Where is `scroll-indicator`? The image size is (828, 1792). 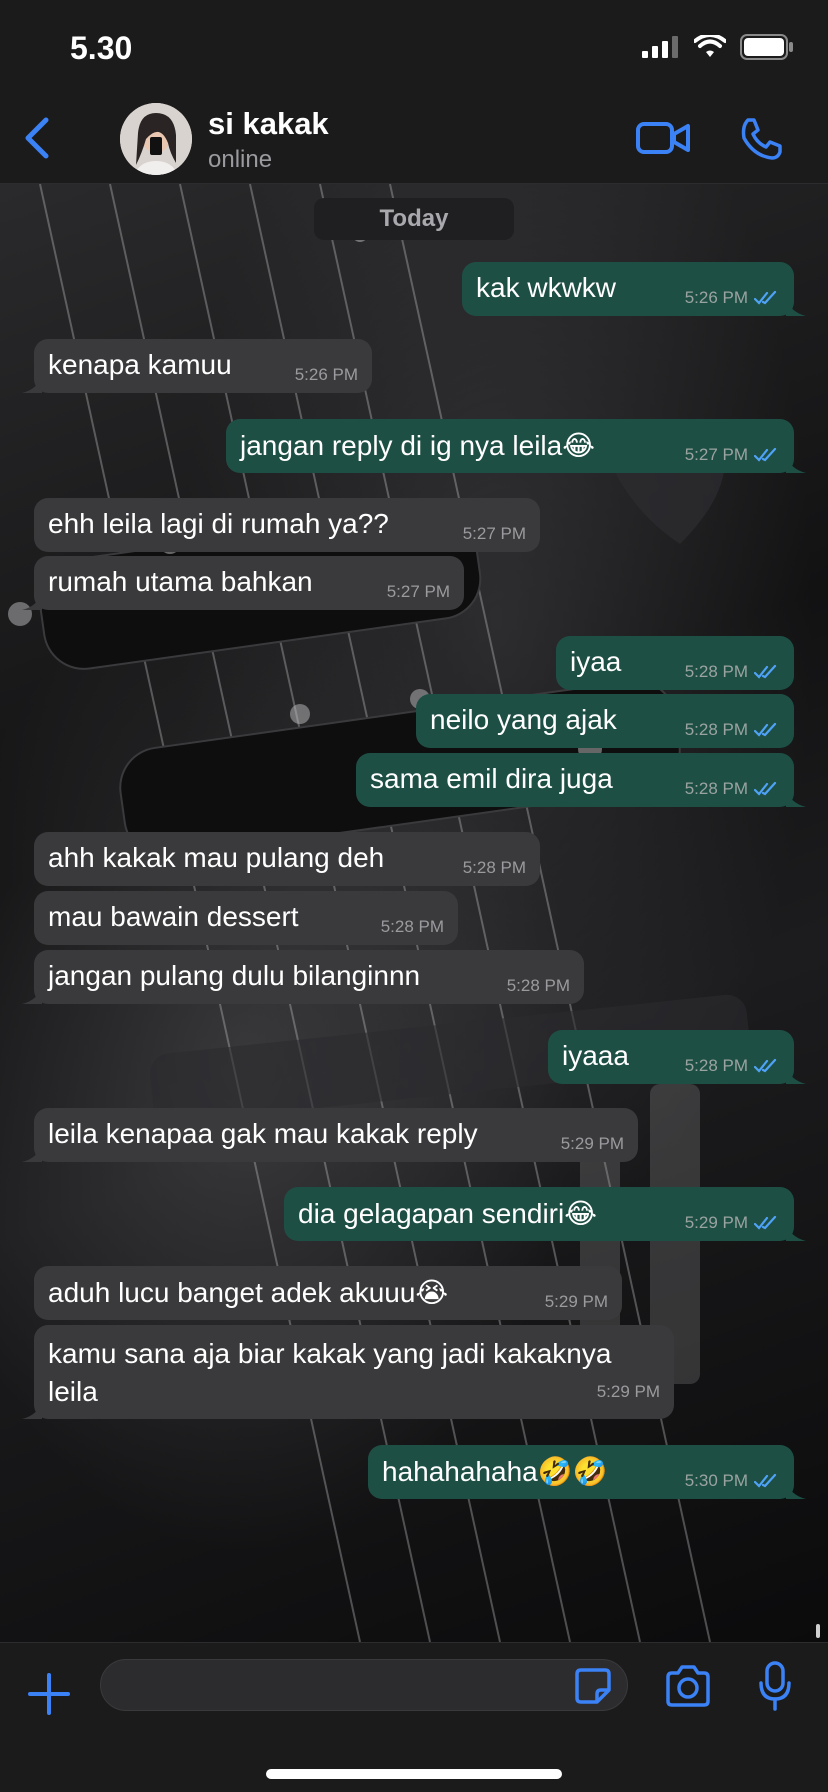
scroll-indicator is located at coordinates (818, 1631).